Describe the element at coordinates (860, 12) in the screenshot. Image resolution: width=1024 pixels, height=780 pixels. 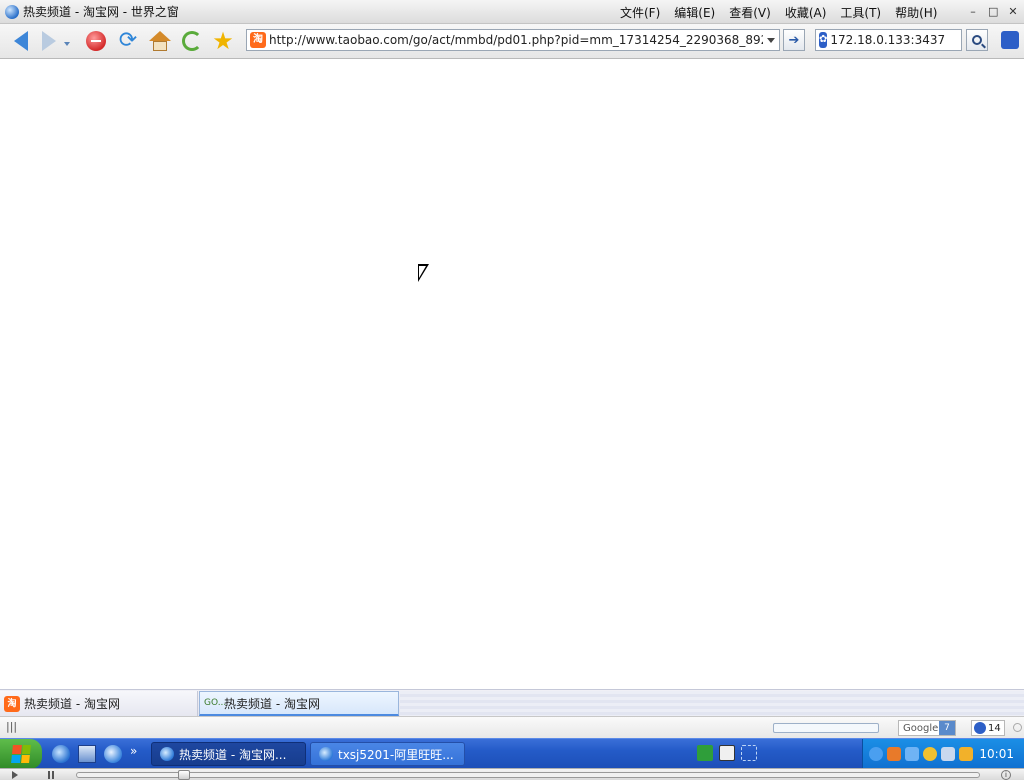
I see `menu-tools: 工具(T)` at that location.